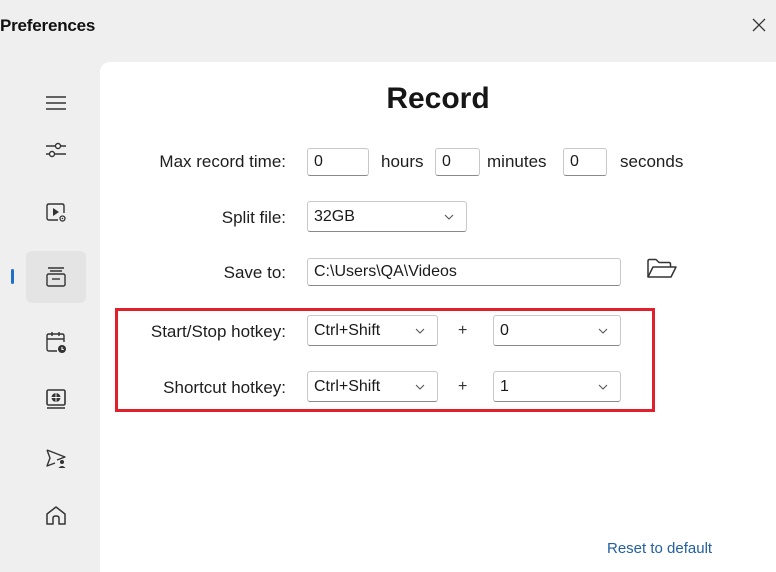  I want to click on sidebar-item-schedule, so click(56, 342).